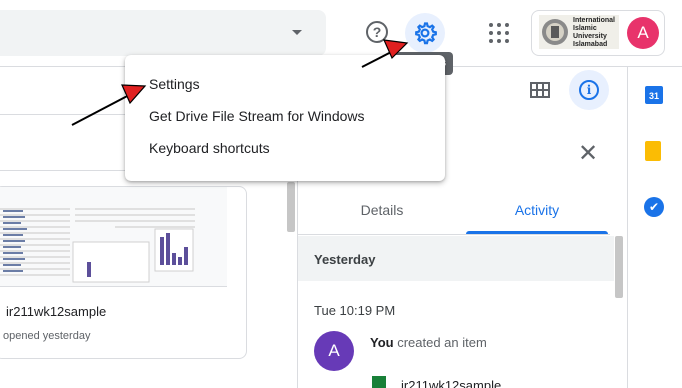 The height and width of the screenshot is (388, 682). I want to click on activity-description: You created an item, so click(428, 342).